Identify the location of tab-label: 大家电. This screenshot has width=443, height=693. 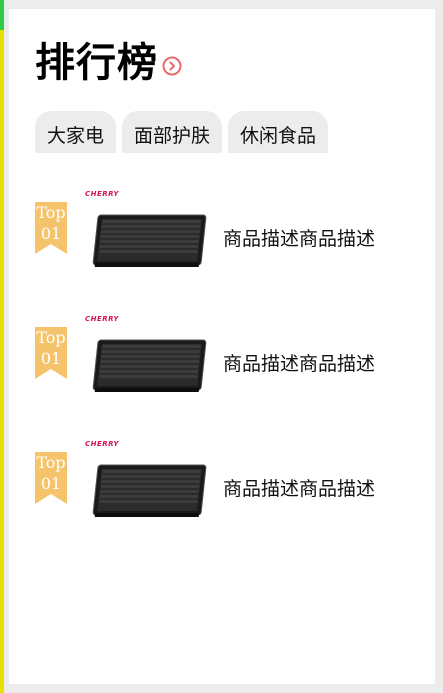
(76, 136).